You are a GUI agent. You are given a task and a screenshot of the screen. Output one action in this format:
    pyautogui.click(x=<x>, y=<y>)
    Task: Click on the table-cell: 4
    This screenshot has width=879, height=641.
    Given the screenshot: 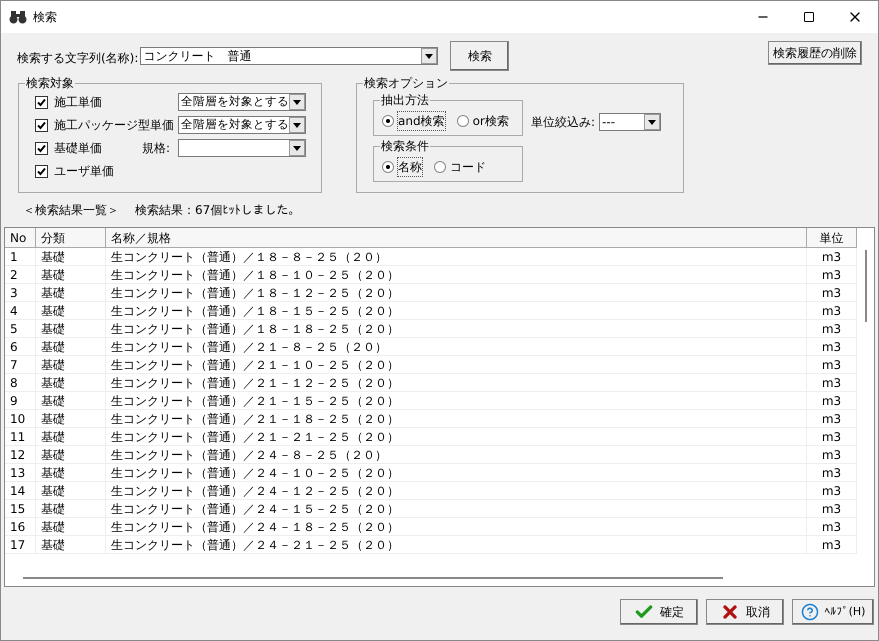 What is the action you would take?
    pyautogui.click(x=20, y=310)
    